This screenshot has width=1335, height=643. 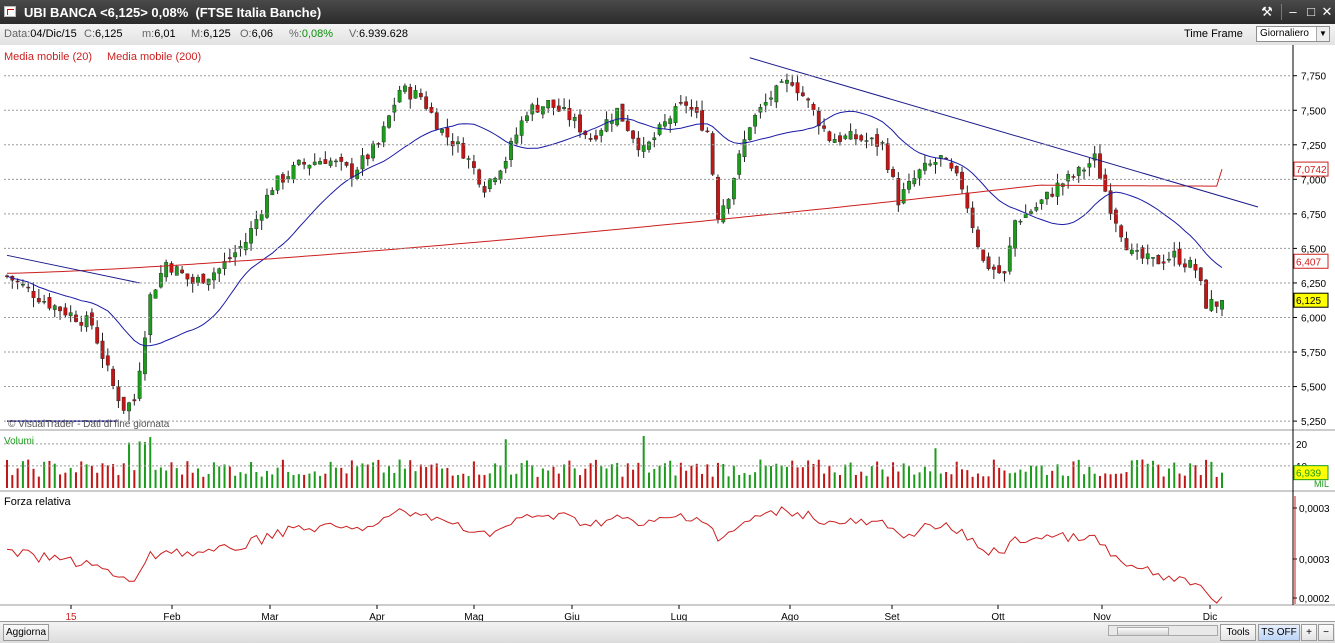 I want to click on minimize-icon: –, so click(x=1293, y=12).